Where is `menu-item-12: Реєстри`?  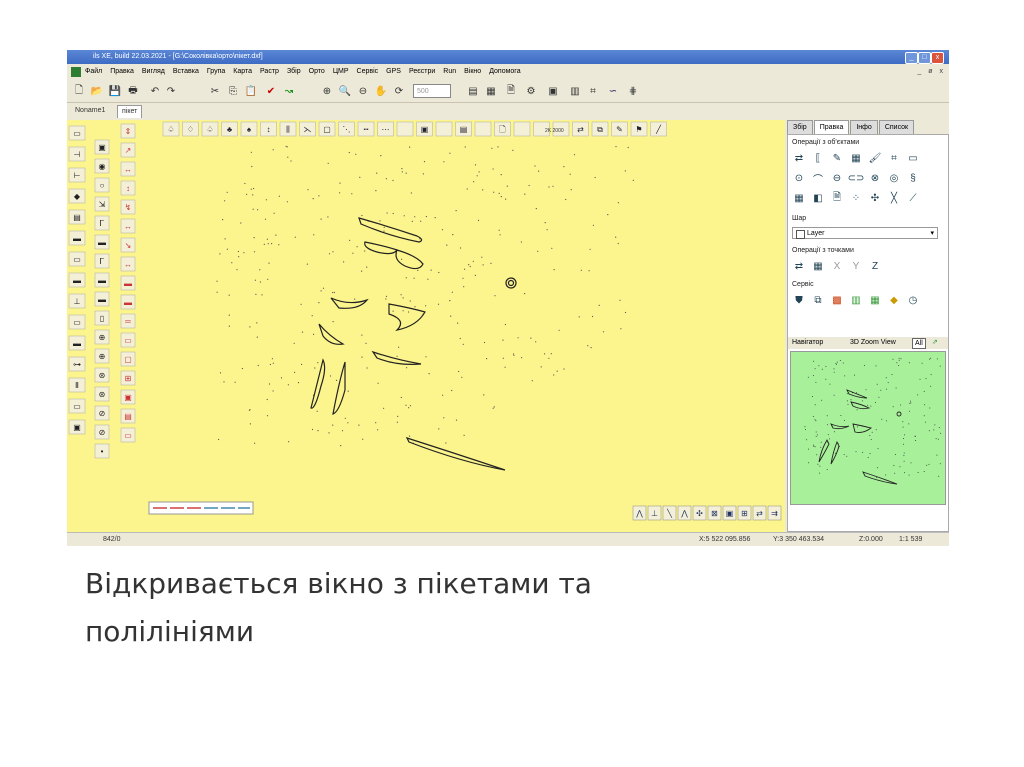
menu-item-12: Реєстри is located at coordinates (422, 72).